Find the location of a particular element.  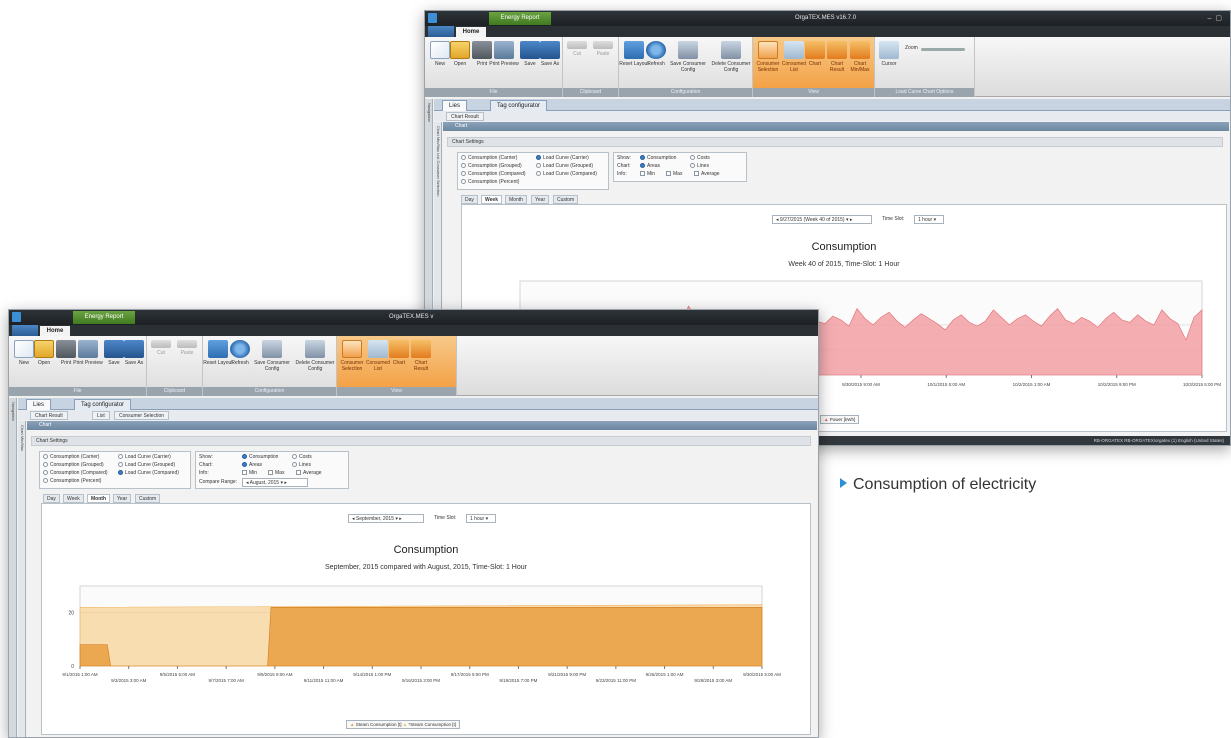

save-config-icon is located at coordinates (688, 50).